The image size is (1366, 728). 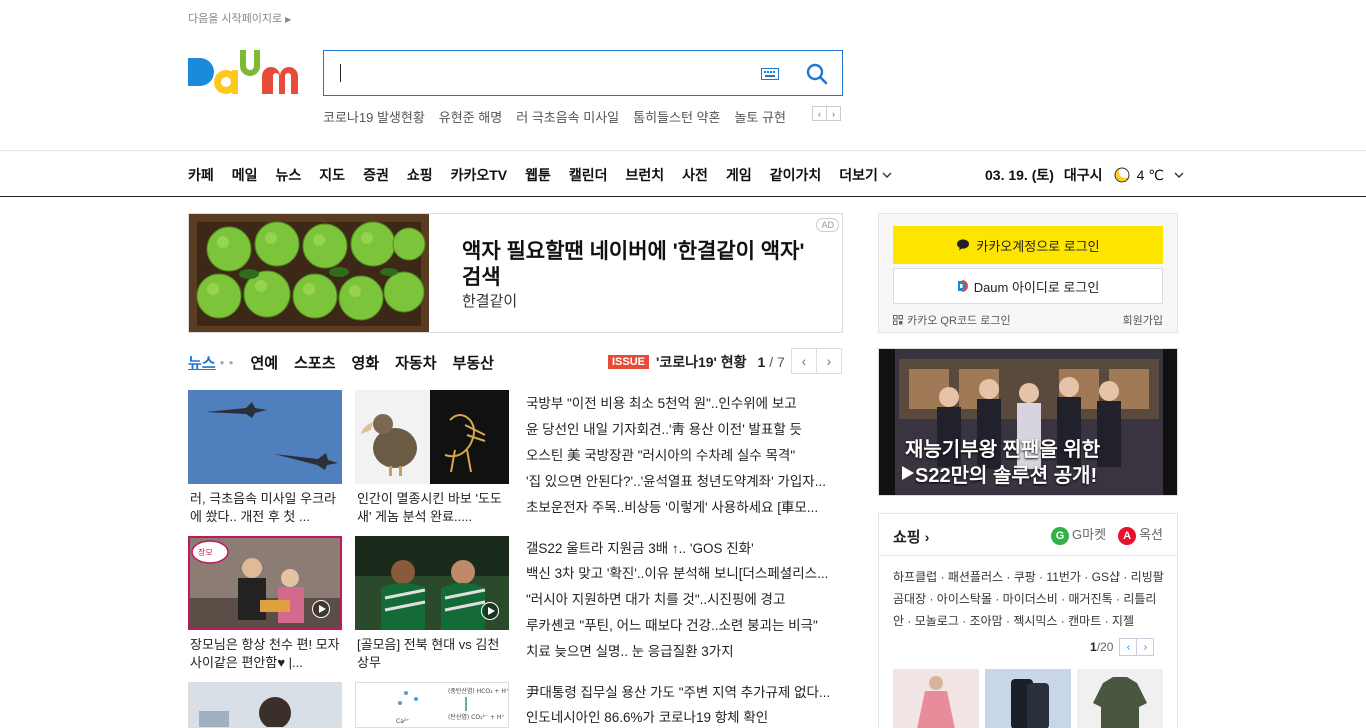 I want to click on nav-item-news: 뉴스, so click(x=289, y=175).